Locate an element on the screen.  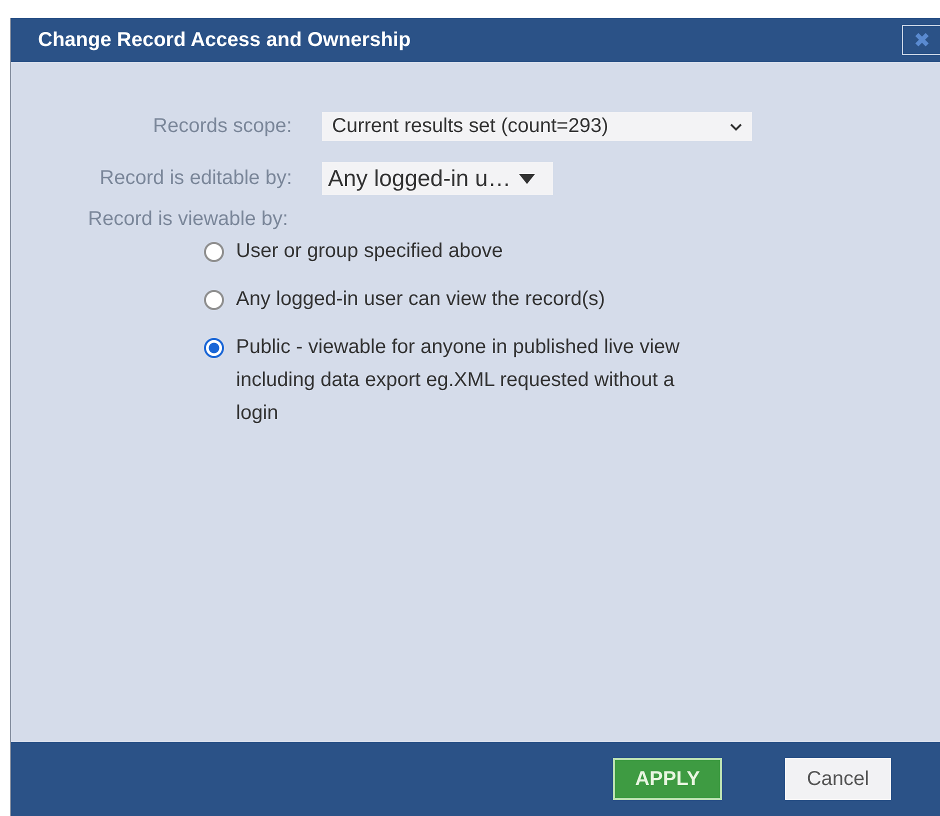
field-label: Record is viewable by: is located at coordinates (189, 219).